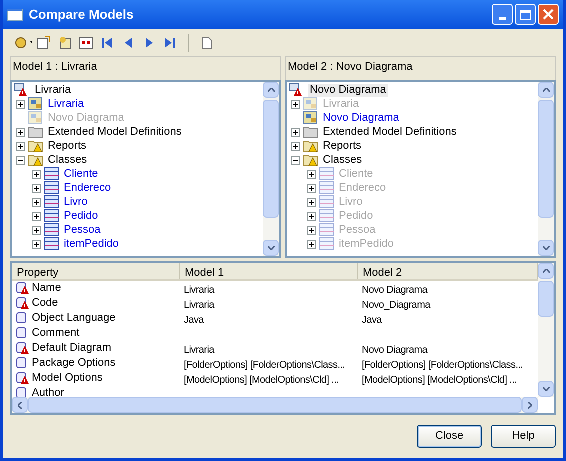 Image resolution: width=566 pixels, height=461 pixels. I want to click on tree-item: itemPedido, so click(91, 244).